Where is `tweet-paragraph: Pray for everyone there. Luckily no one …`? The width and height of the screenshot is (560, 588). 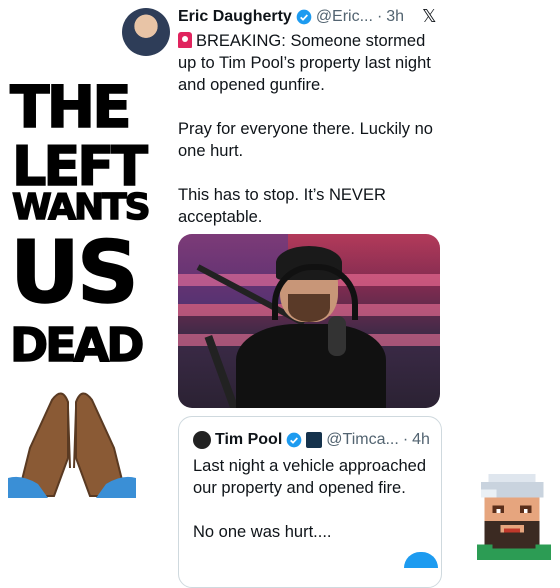
tweet-paragraph: Pray for everyone there. Luckily no one … is located at coordinates (305, 140).